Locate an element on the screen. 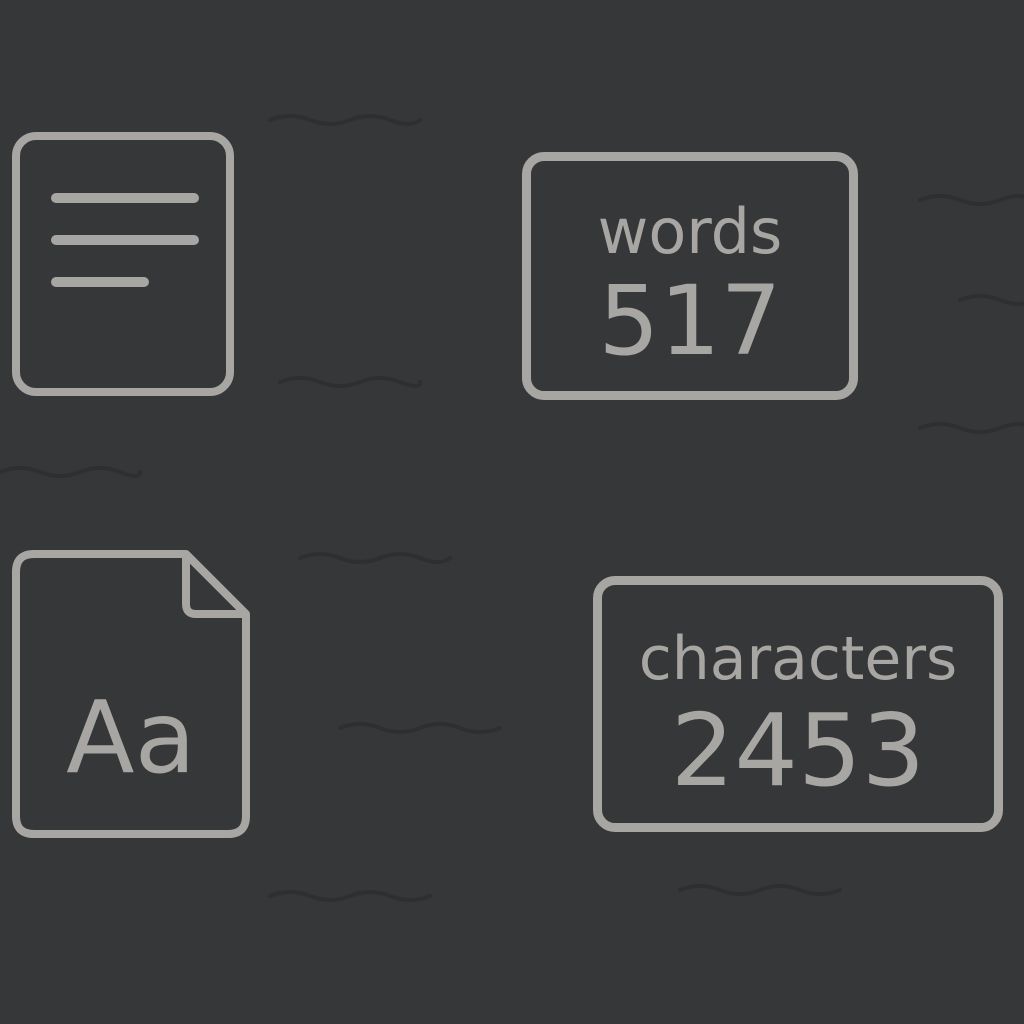 The image size is (1024, 1024). character-count-label: characters is located at coordinates (798, 659).